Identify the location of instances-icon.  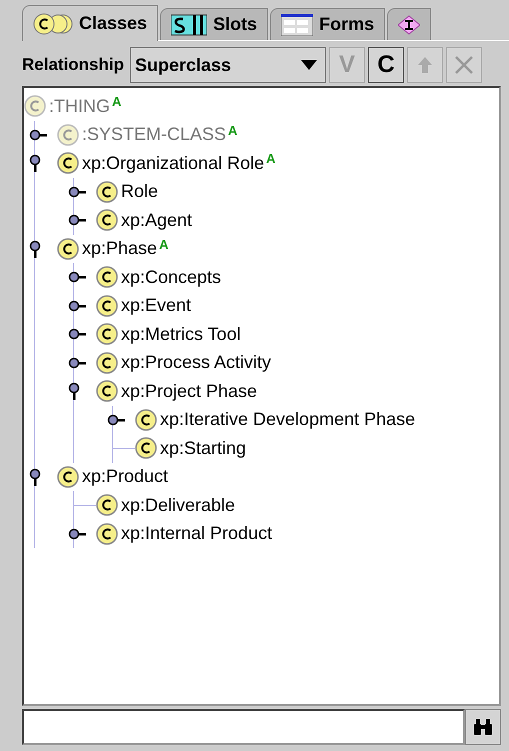
(409, 25).